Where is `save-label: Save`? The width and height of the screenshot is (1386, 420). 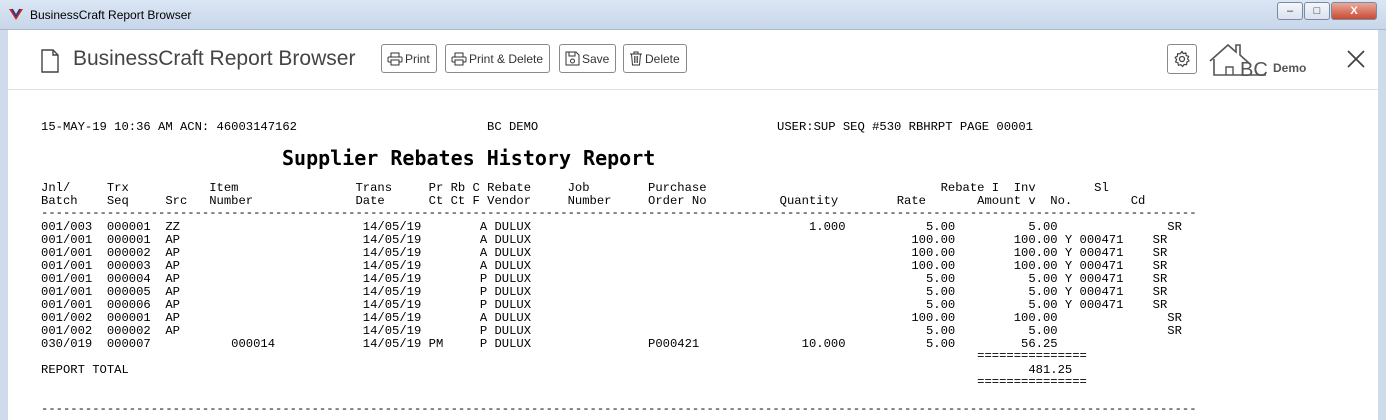
save-label: Save is located at coordinates (596, 58).